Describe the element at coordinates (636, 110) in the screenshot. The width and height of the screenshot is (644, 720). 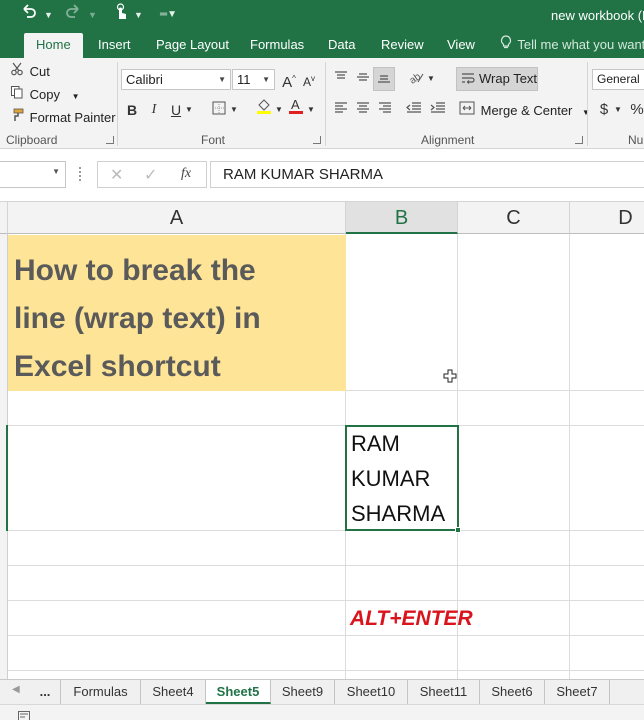
I see `percent-icon: %` at that location.